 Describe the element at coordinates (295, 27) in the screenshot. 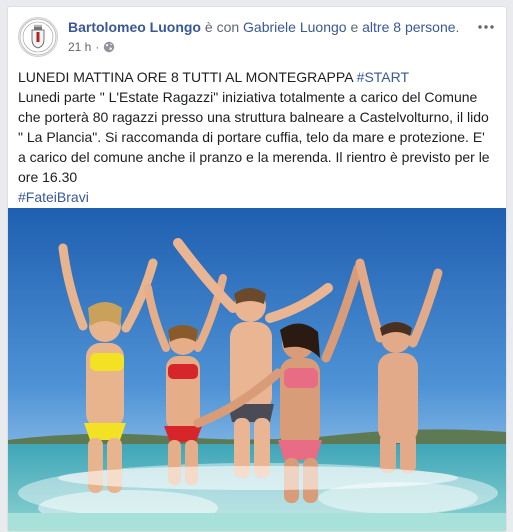

I see `tagged-person: Gabriele Luongo` at that location.